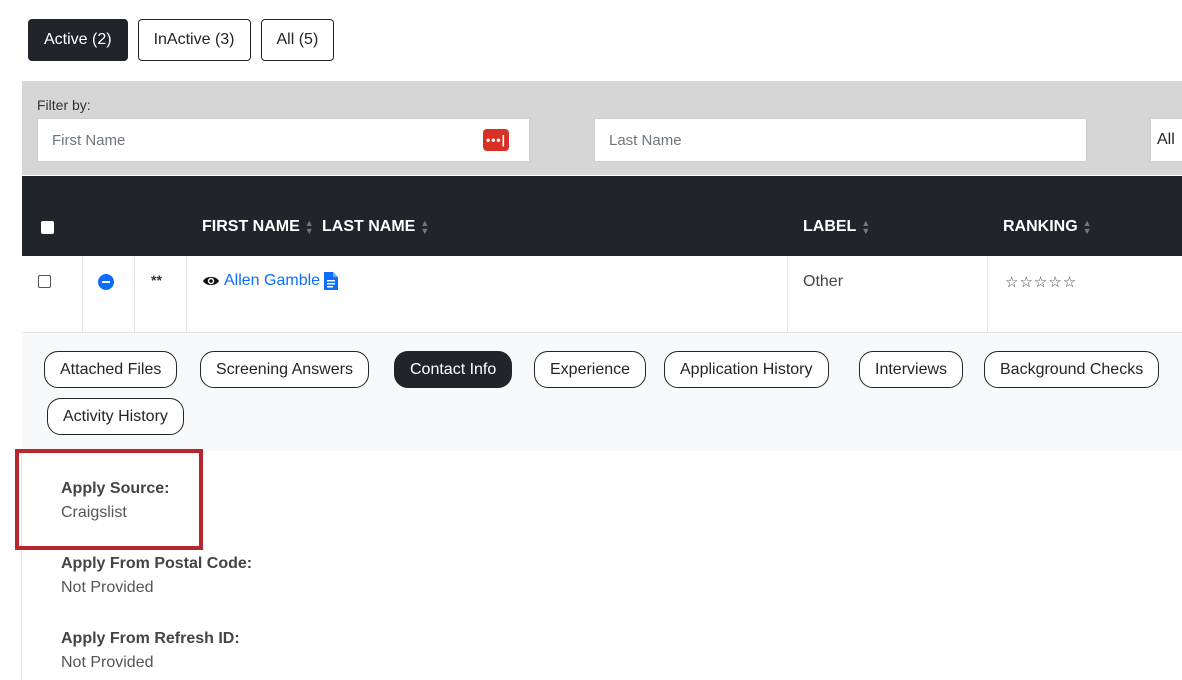  What do you see at coordinates (1040, 226) in the screenshot?
I see `header-ranking-text: RANKING` at bounding box center [1040, 226].